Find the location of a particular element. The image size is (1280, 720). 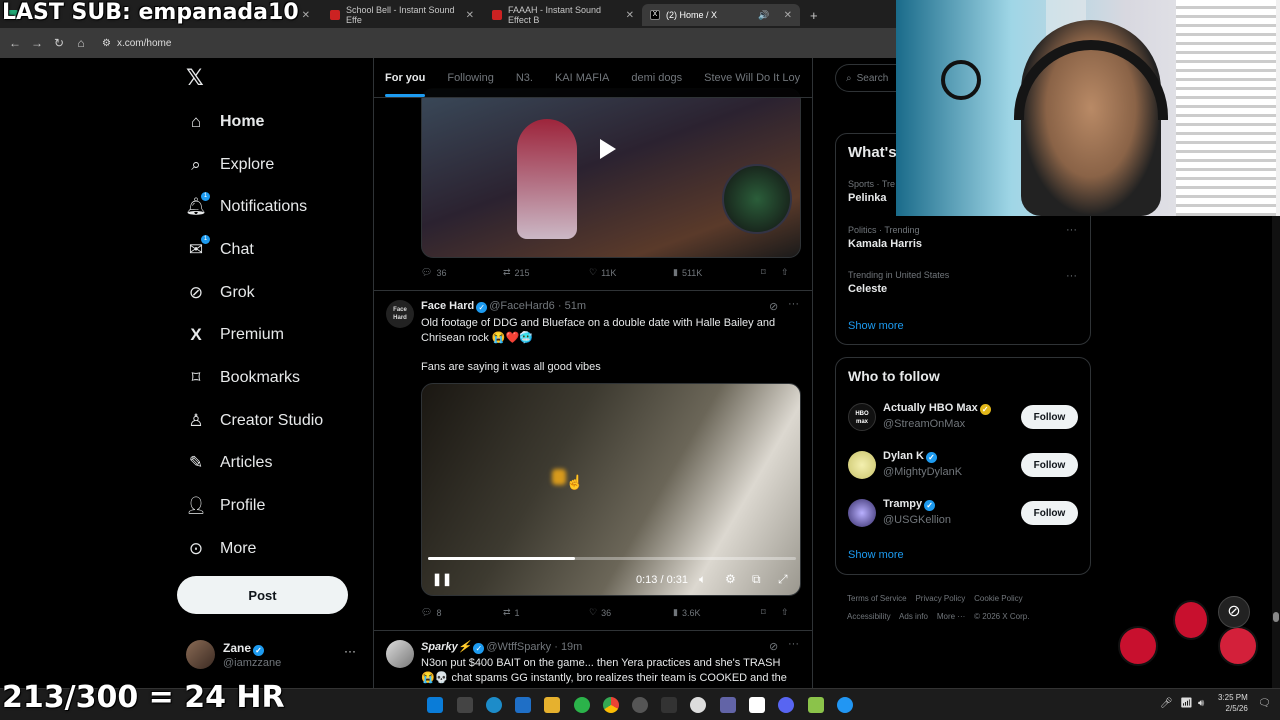

trends-show-more: Show more is located at coordinates (876, 326).